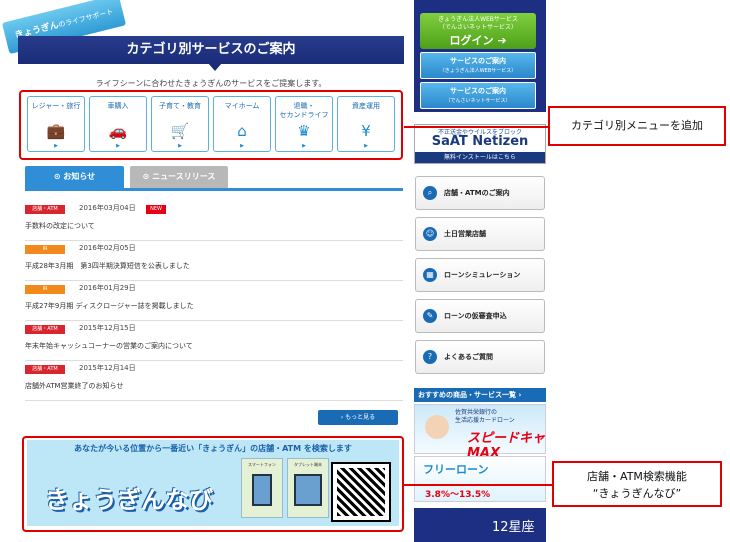  Describe the element at coordinates (118, 106) in the screenshot. I see `category-label: 車購入` at that location.